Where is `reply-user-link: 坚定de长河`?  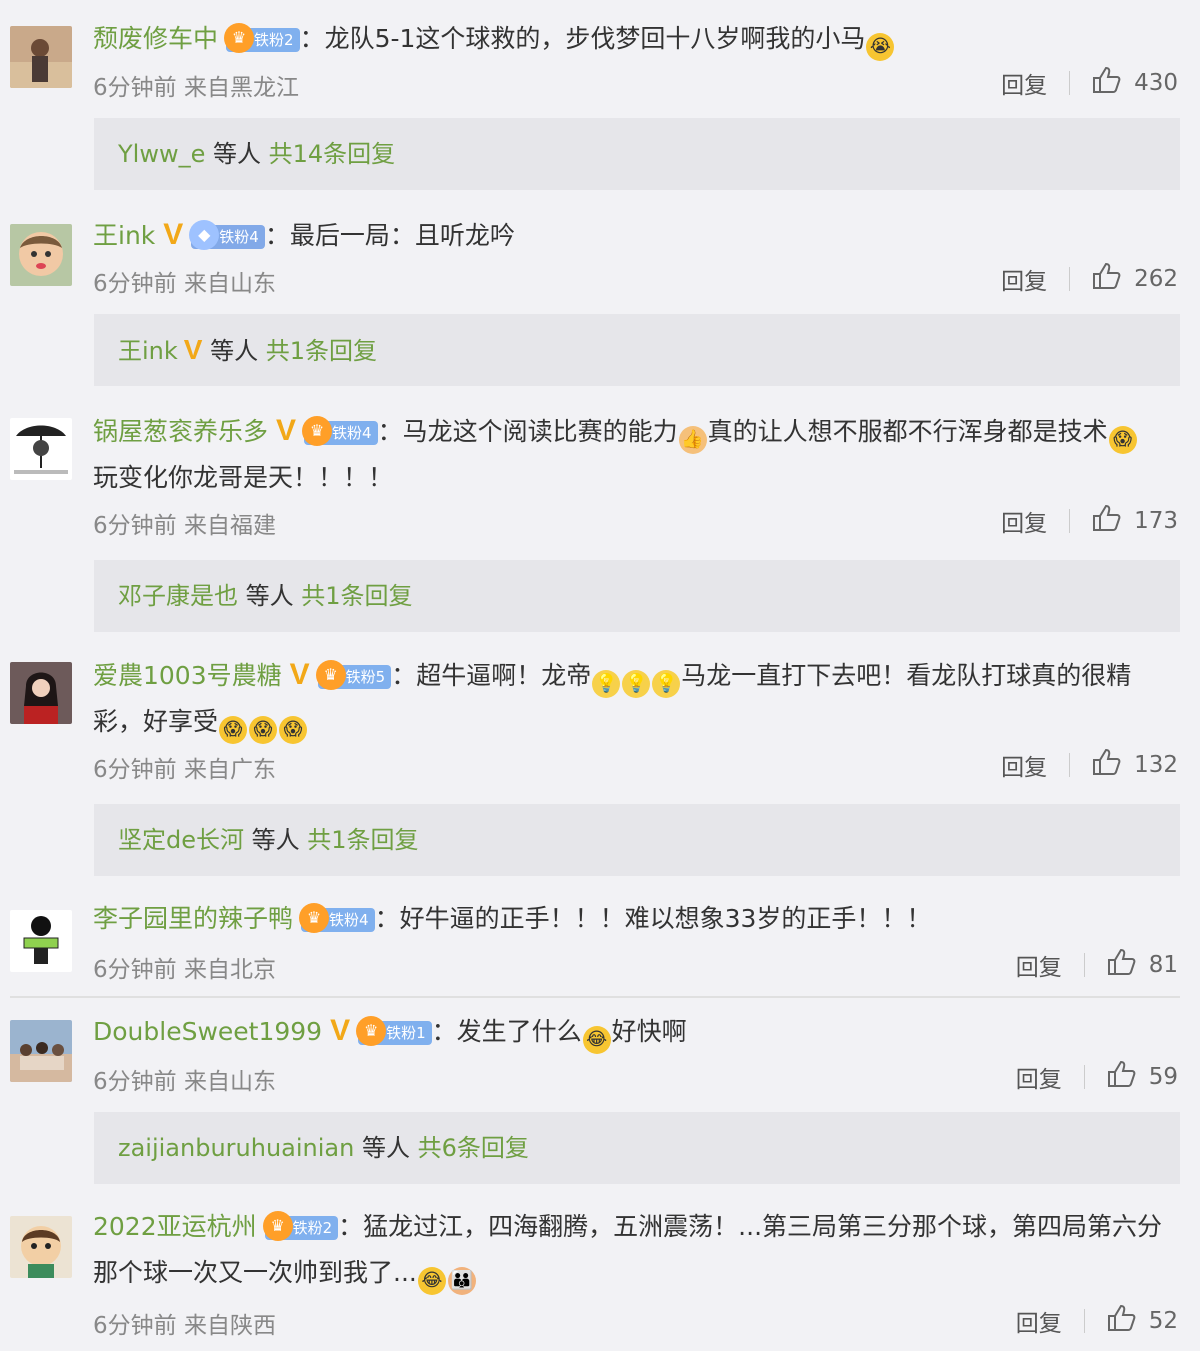 reply-user-link: 坚定de长河 is located at coordinates (181, 840).